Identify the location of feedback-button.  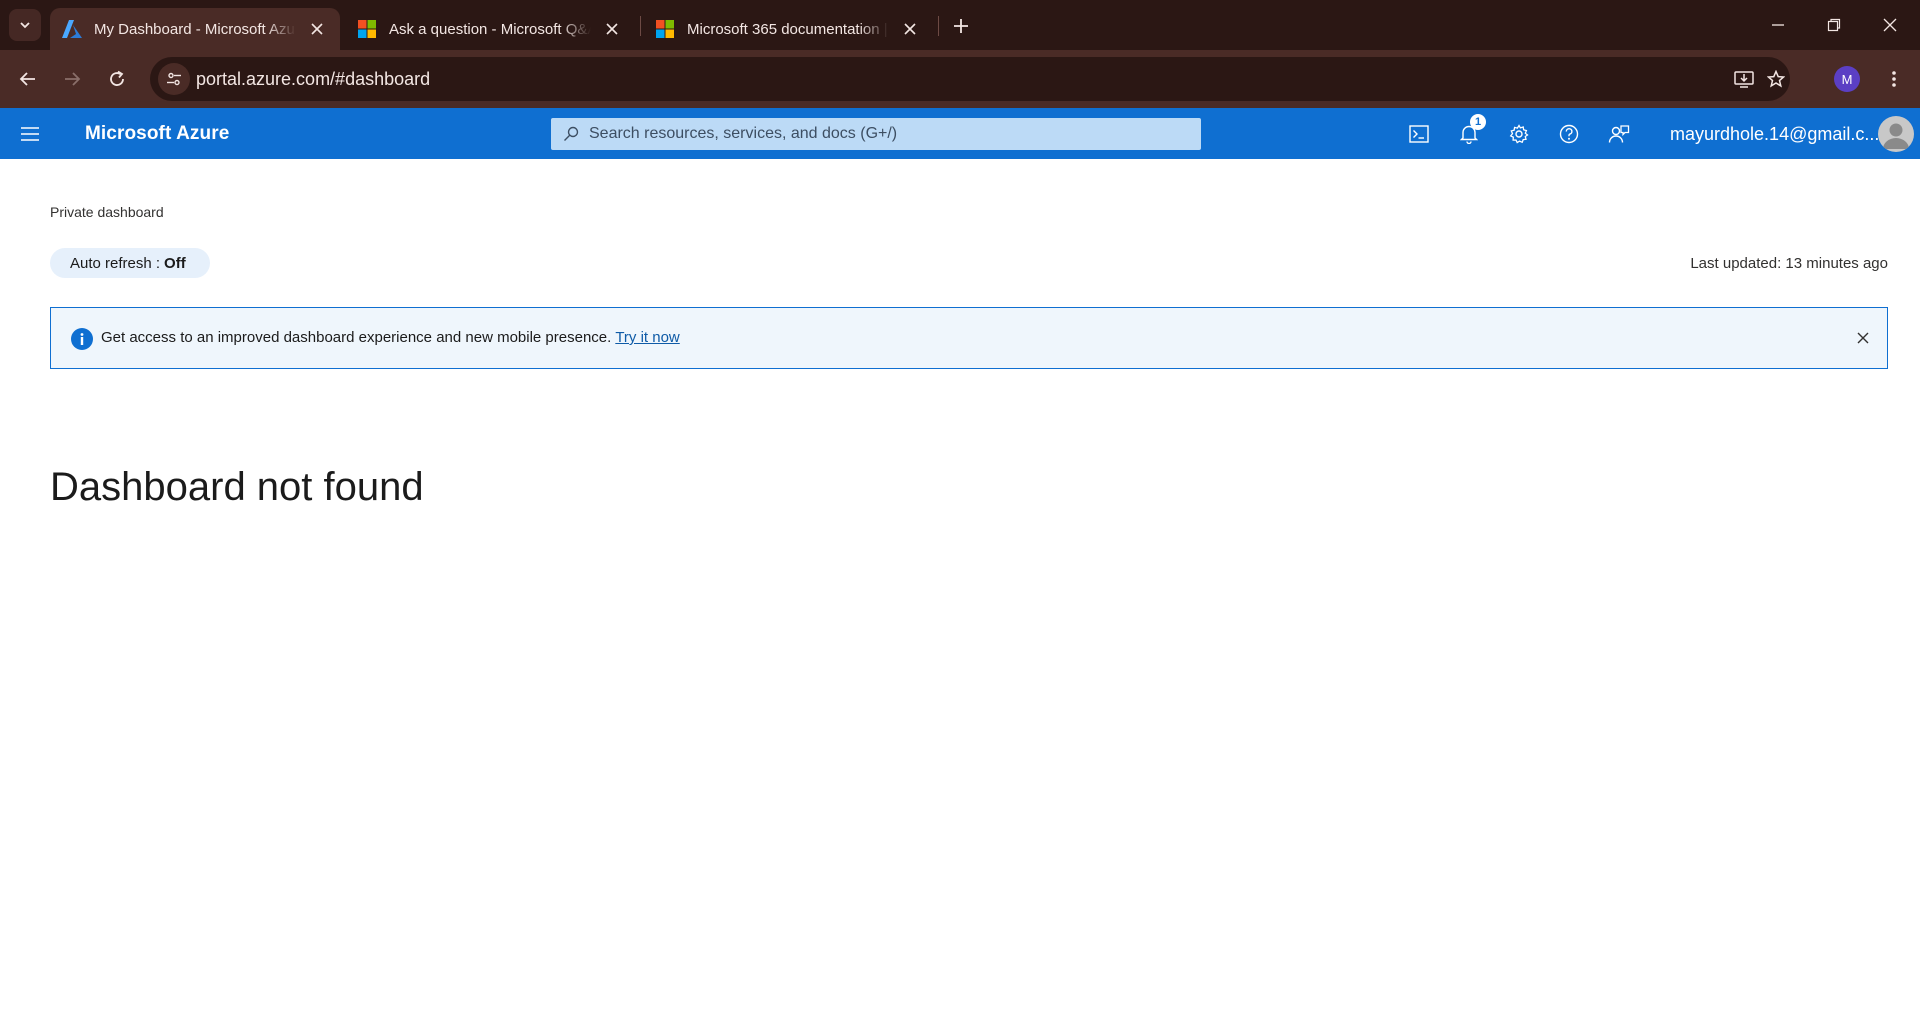
(1619, 134).